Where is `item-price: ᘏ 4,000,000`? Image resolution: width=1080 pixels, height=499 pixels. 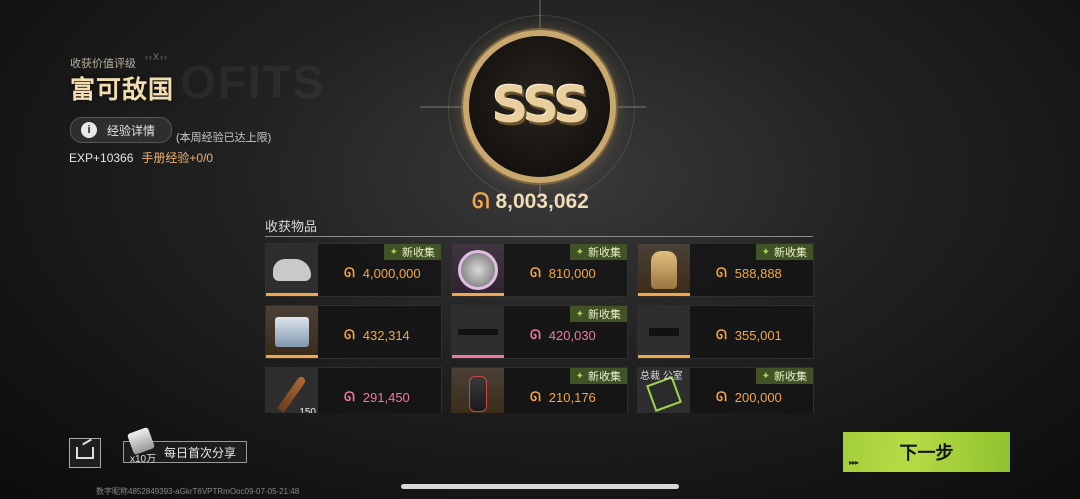 item-price: ᘏ 4,000,000 is located at coordinates (382, 273).